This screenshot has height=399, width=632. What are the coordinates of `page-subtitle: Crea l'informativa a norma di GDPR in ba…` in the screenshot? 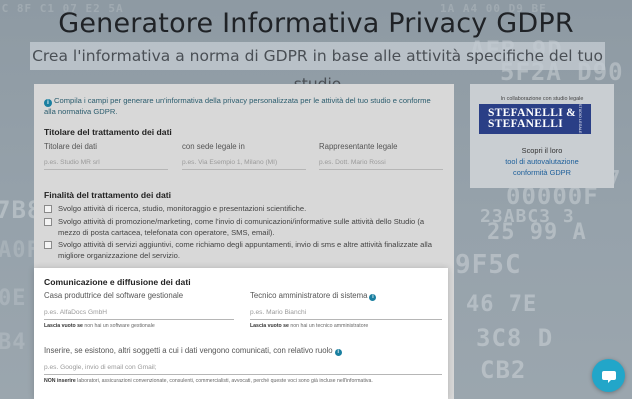 It's located at (317, 67).